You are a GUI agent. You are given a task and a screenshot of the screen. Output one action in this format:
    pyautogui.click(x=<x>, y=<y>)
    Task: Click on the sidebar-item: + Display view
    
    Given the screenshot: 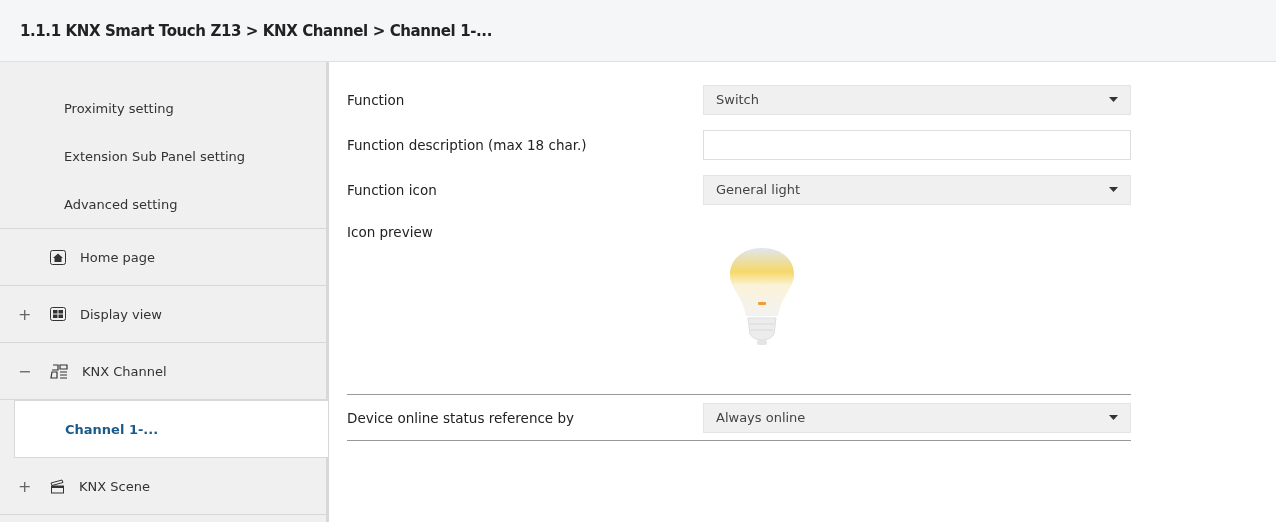 What is the action you would take?
    pyautogui.click(x=163, y=314)
    